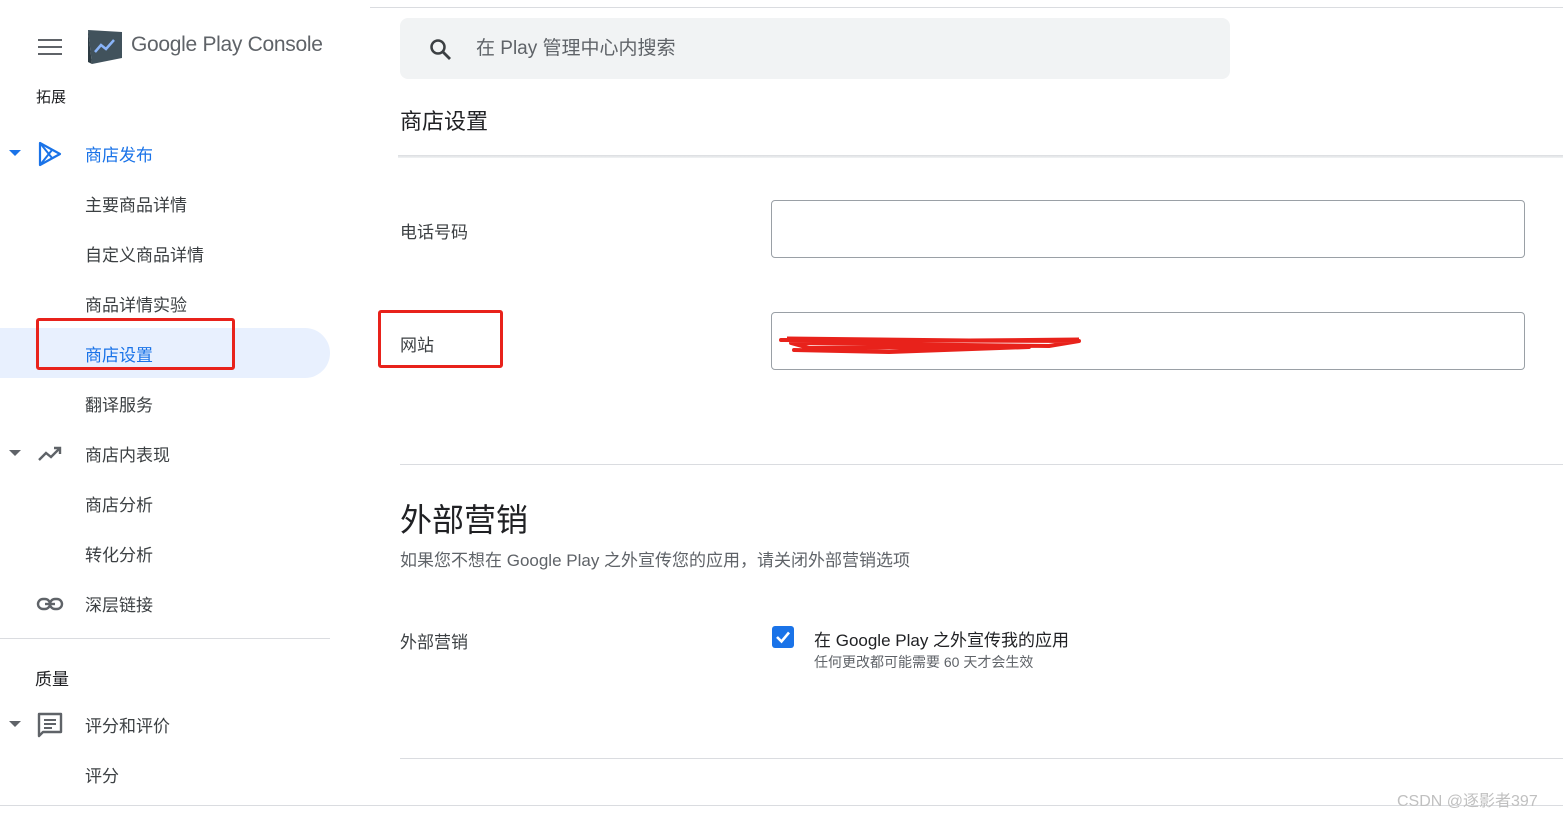 The height and width of the screenshot is (815, 1563). What do you see at coordinates (135, 344) in the screenshot?
I see `annotation-box-store-settings` at bounding box center [135, 344].